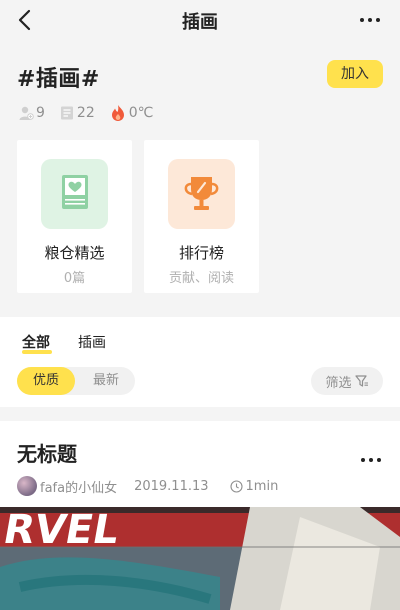 The width and height of the screenshot is (400, 610). Describe the element at coordinates (74, 278) in the screenshot. I see `featured-card-count: 0篇` at that location.